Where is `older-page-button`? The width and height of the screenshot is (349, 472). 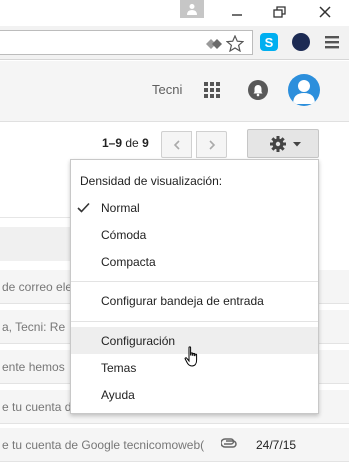 older-page-button is located at coordinates (211, 144).